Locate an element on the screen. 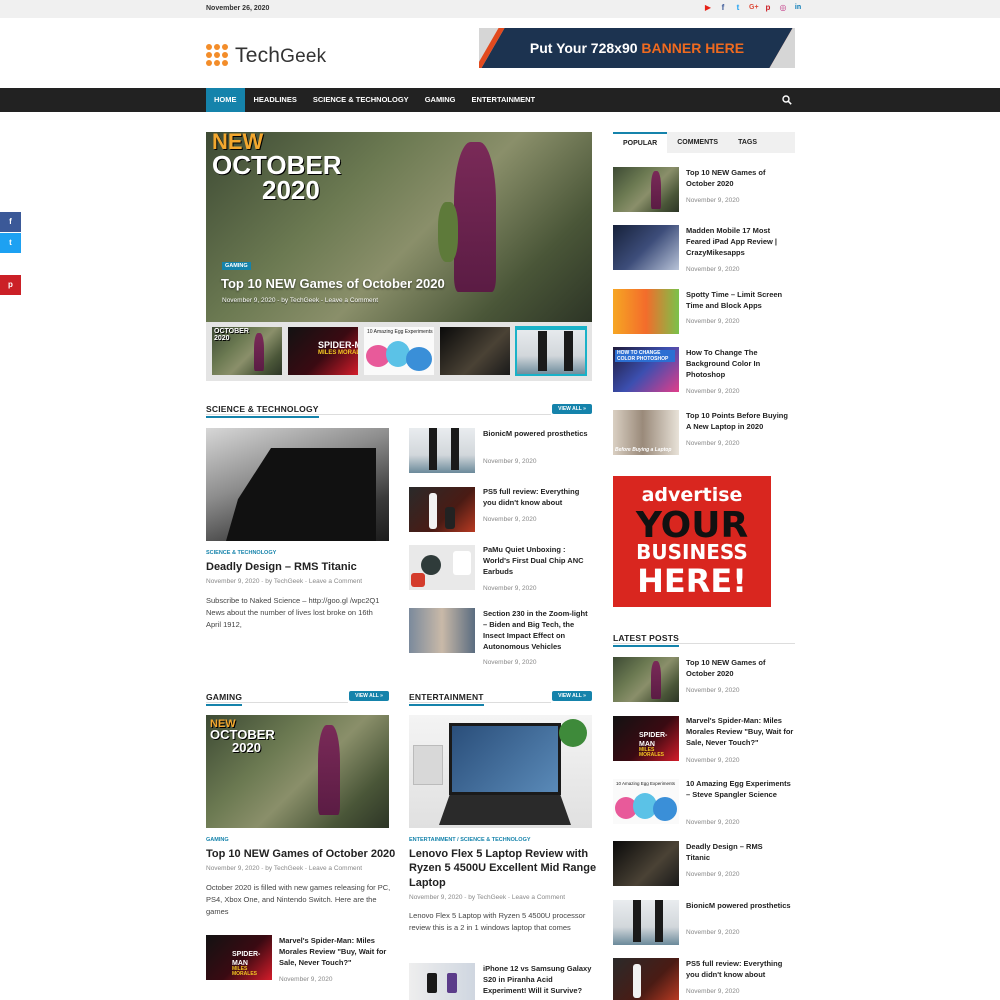 The image size is (1000, 1000). featured-image: NEW OCTOBER 2020 is located at coordinates (399, 227).